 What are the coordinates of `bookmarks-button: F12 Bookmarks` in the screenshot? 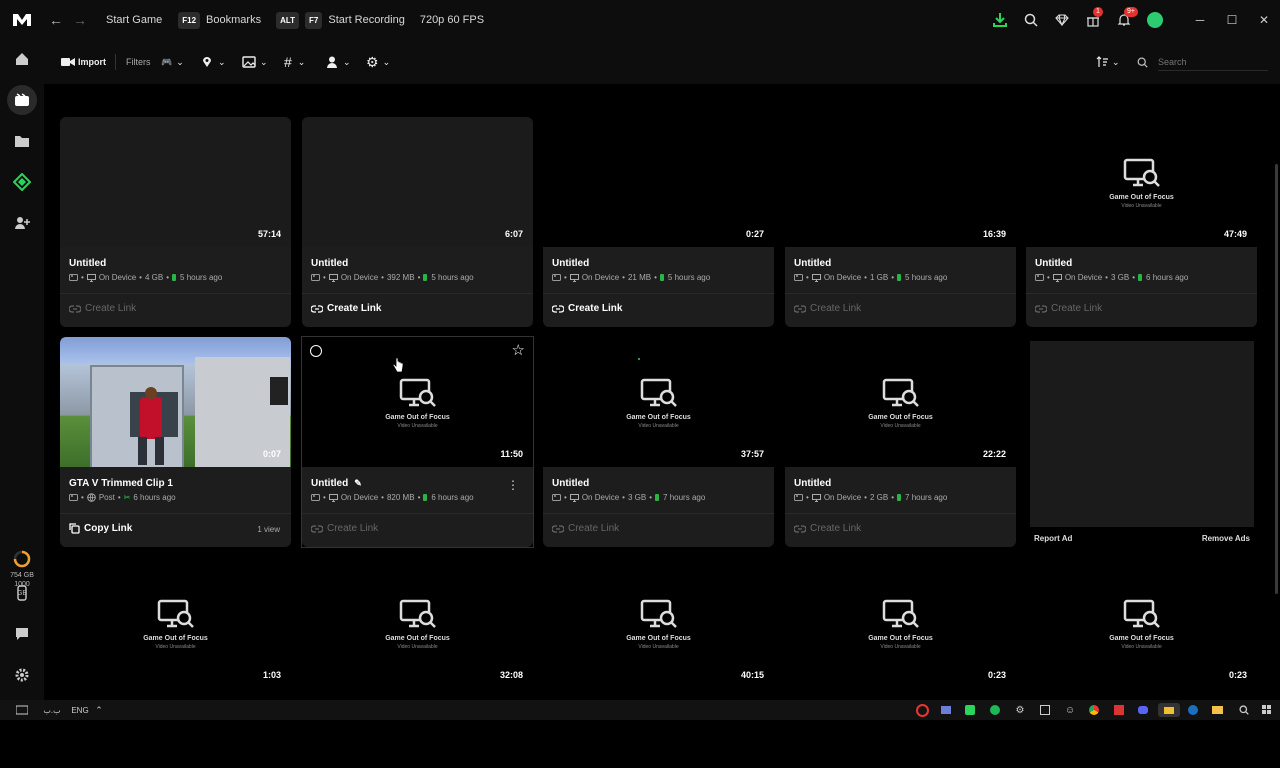 It's located at (219, 20).